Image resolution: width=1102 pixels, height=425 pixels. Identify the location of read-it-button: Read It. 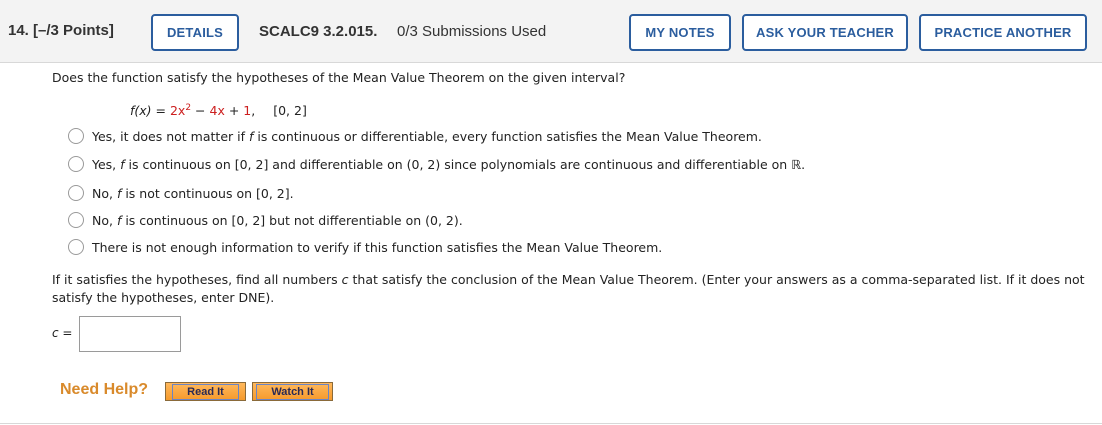
(205, 391).